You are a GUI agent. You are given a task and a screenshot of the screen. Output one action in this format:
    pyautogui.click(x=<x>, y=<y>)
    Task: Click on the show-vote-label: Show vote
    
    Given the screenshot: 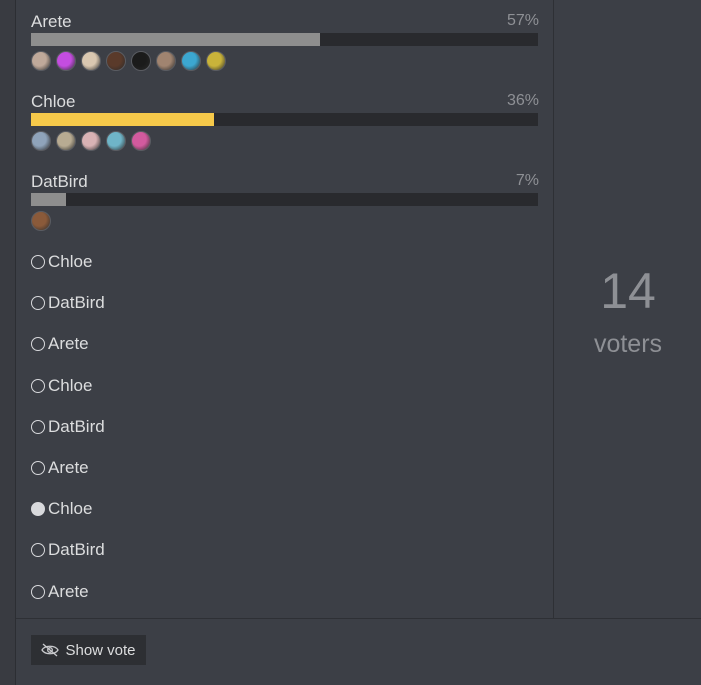 What is the action you would take?
    pyautogui.click(x=100, y=650)
    